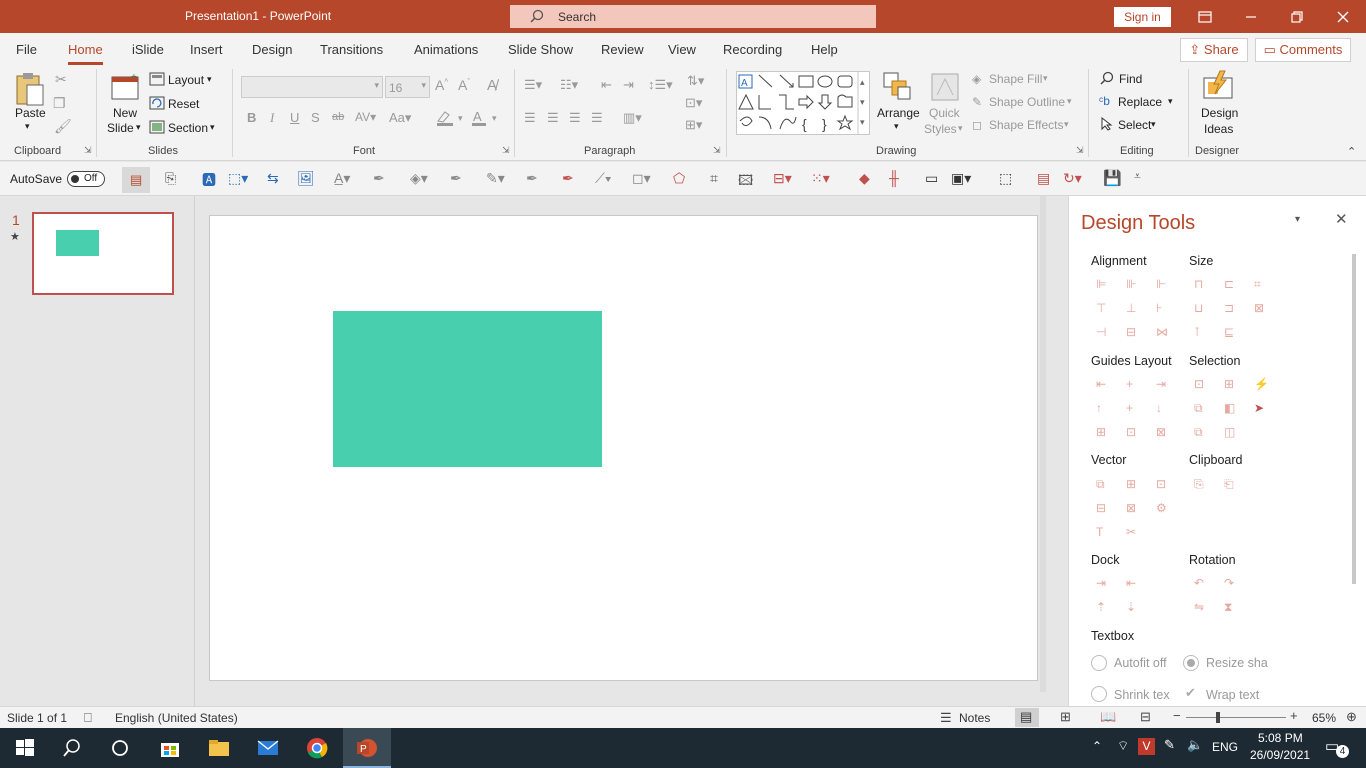  I want to click on select-pointer-icon: ➤, so click(1261, 408).